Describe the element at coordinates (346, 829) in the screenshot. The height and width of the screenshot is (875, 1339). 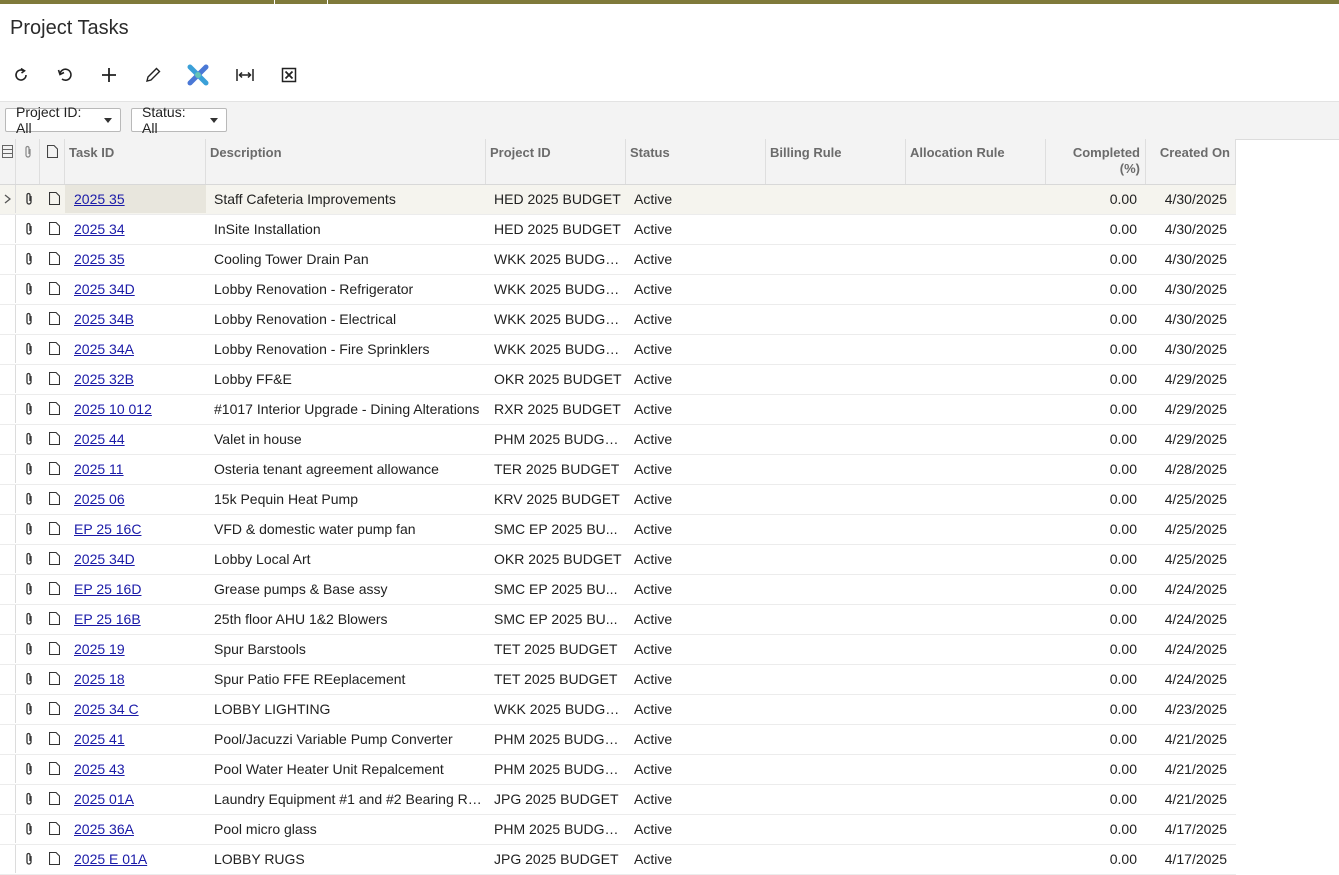
I see `cell-description: Pool micro glass` at that location.